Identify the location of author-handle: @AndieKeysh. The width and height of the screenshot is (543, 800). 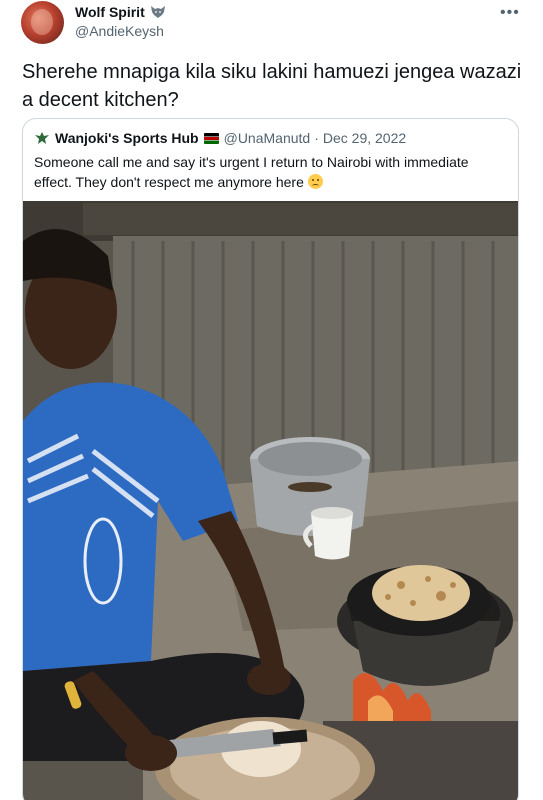
(119, 31).